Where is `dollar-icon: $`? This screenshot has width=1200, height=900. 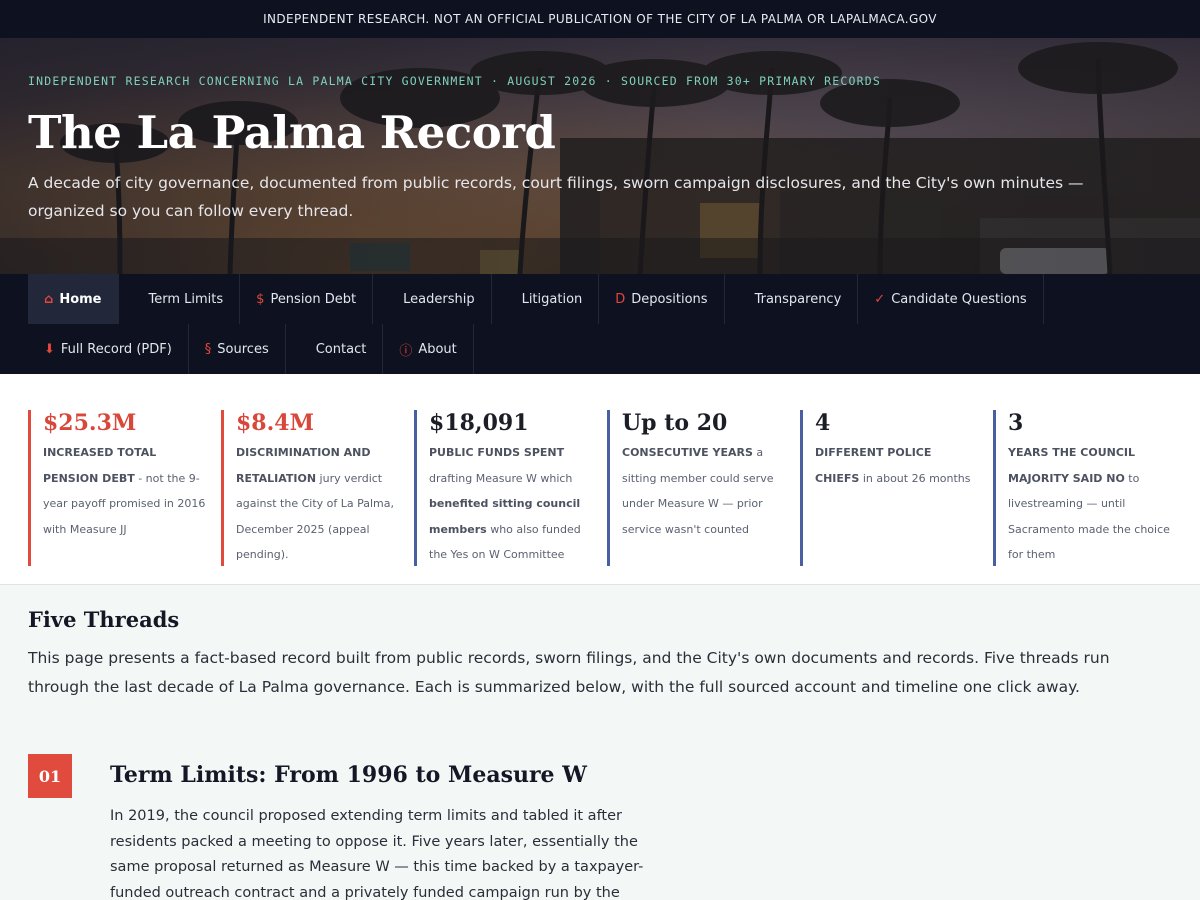
dollar-icon: $ is located at coordinates (260, 299).